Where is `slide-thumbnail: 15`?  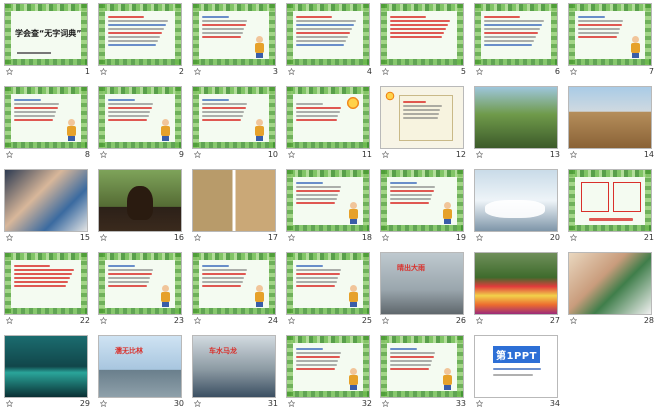
slide-thumbnail: 15 is located at coordinates (49, 210).